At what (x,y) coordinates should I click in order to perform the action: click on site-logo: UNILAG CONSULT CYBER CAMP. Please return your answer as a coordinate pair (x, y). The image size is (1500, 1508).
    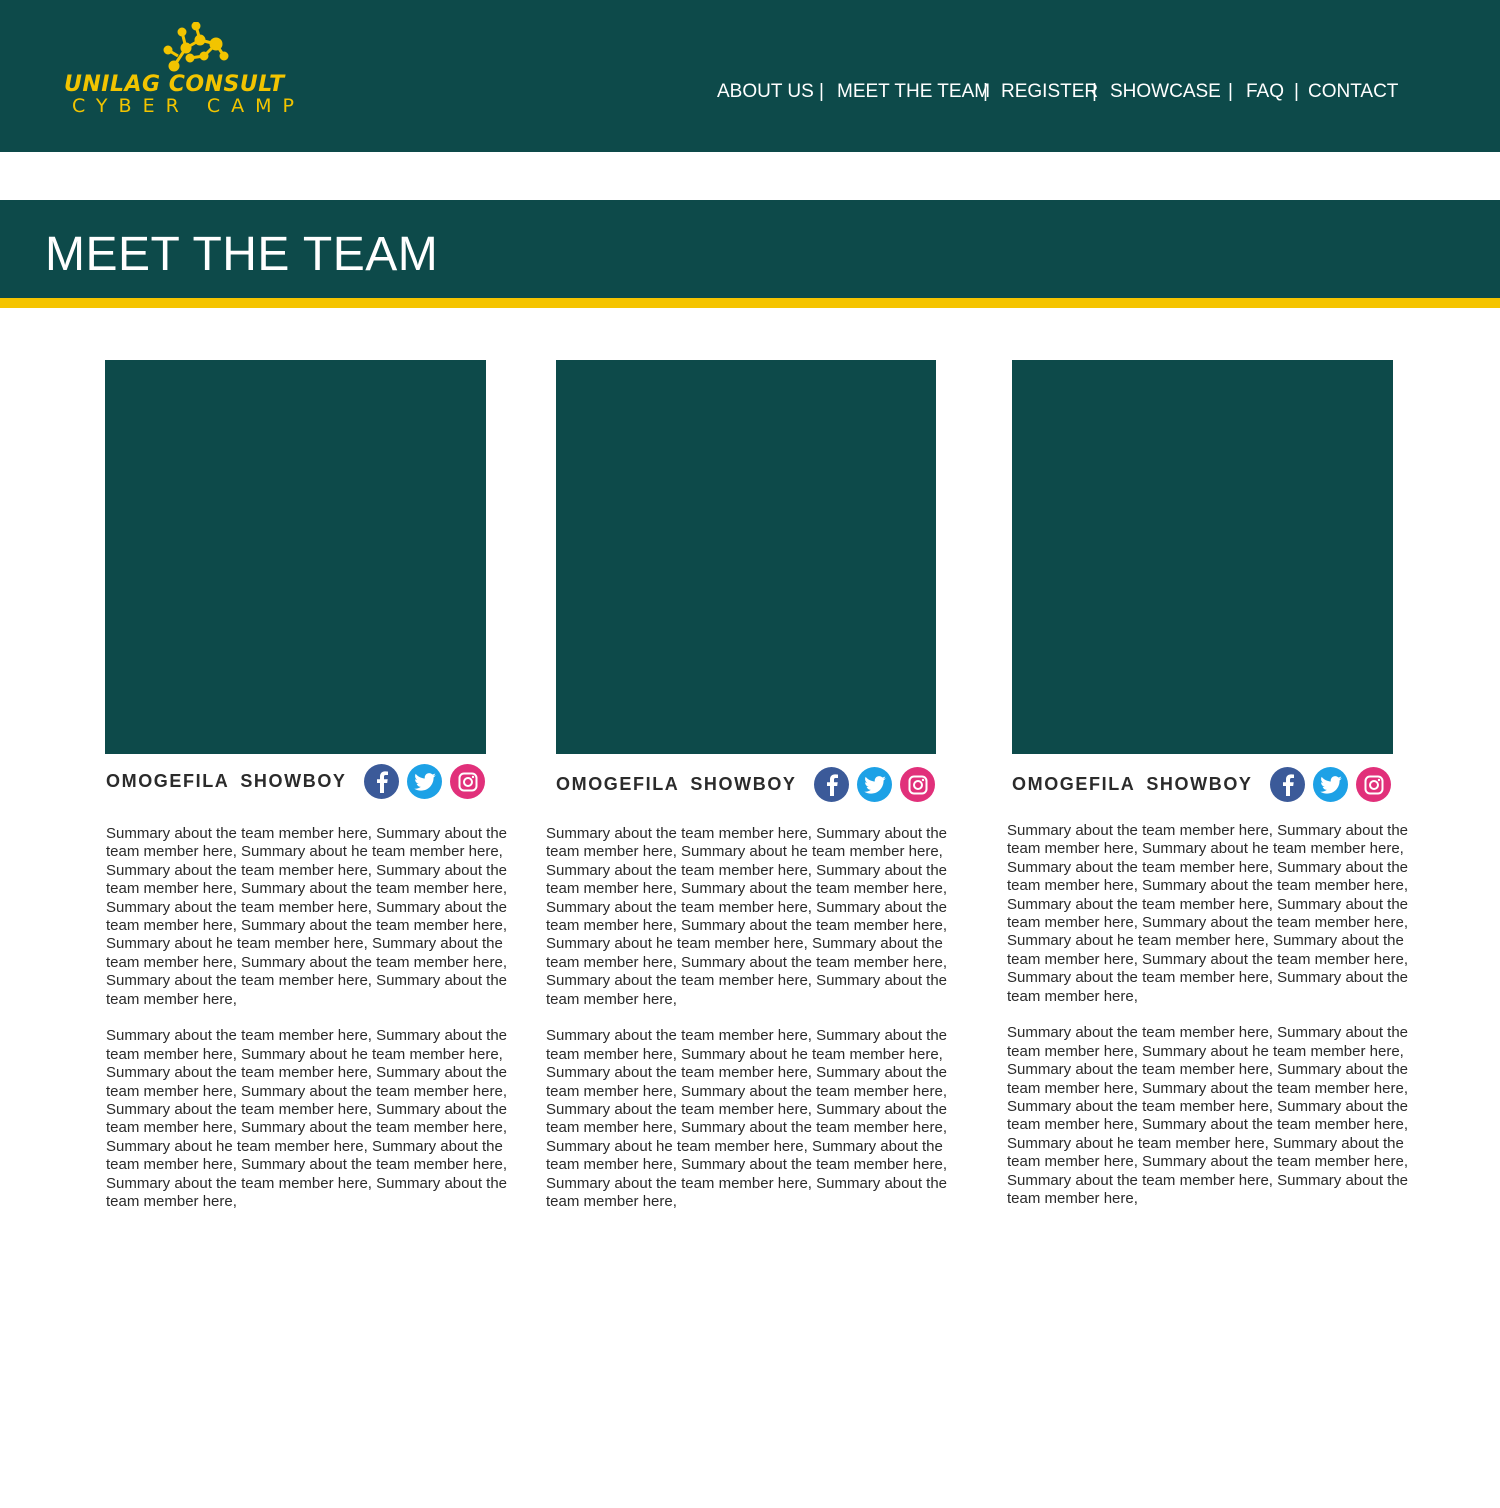
    Looking at the image, I should click on (192, 72).